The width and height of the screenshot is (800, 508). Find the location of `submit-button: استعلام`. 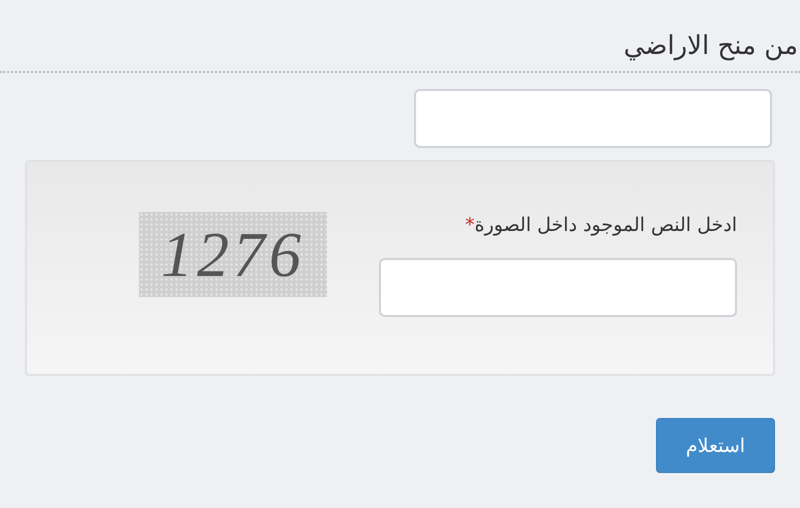

submit-button: استعلام is located at coordinates (715, 445).